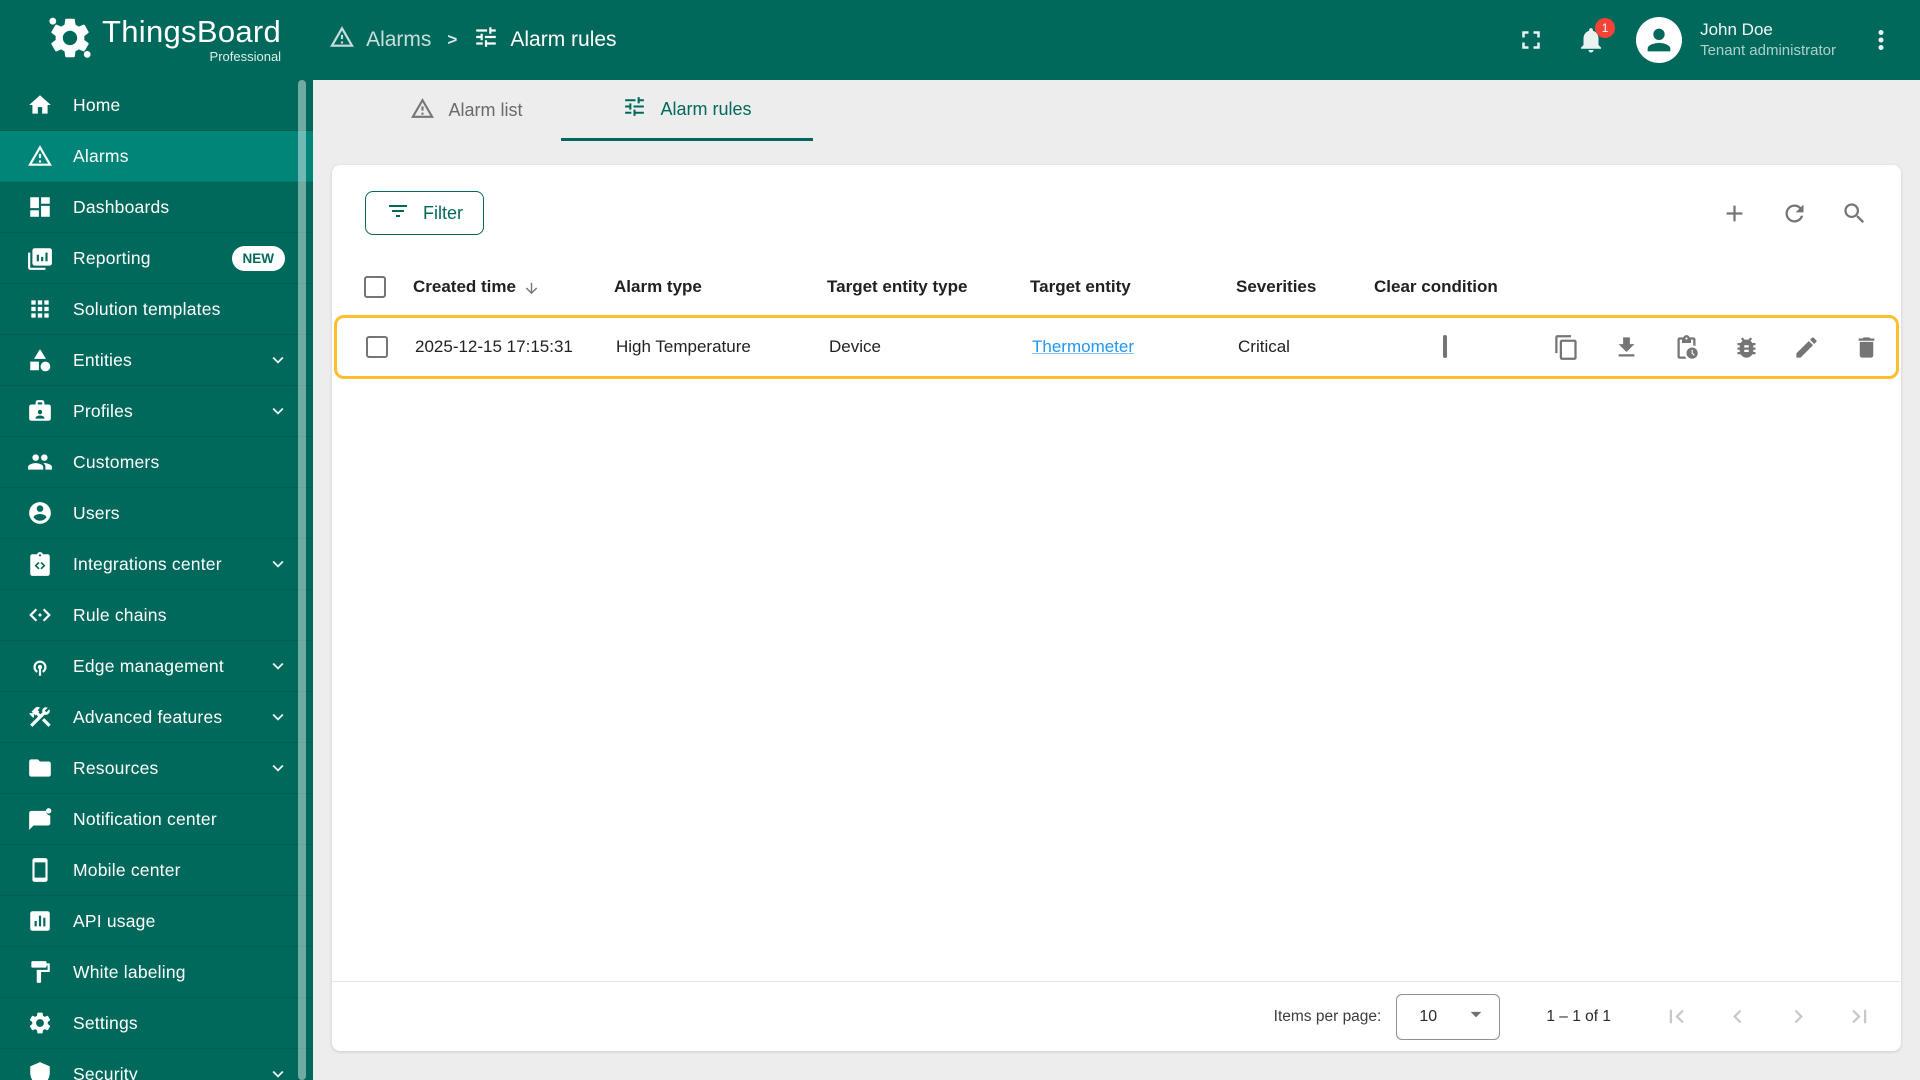  I want to click on notification-count-badge: 1, so click(1605, 28).